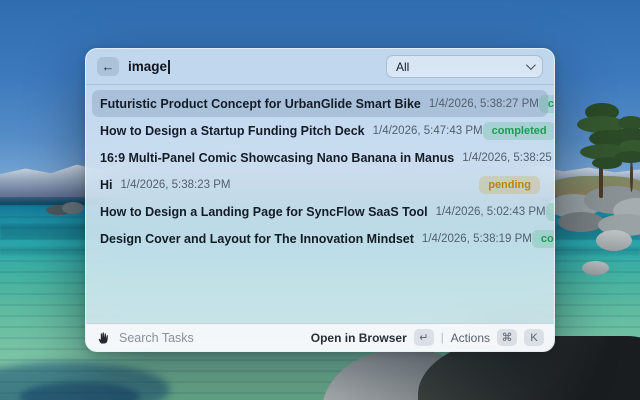 This screenshot has height=400, width=640. Describe the element at coordinates (427, 130) in the screenshot. I see `task-timestamp: 1/4/2026, 5:47:43 PM` at that location.